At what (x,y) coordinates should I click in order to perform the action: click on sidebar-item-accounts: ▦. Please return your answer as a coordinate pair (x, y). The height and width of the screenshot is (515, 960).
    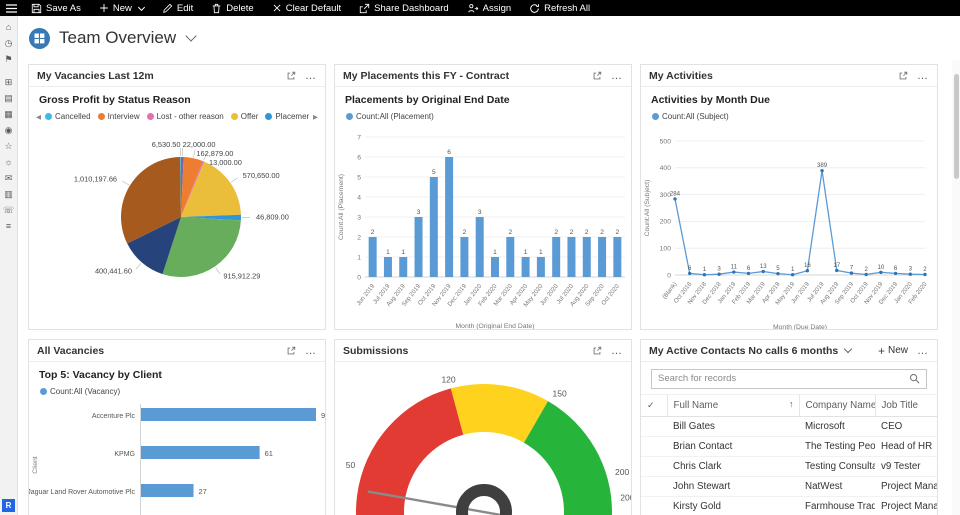
    Looking at the image, I should click on (8, 114).